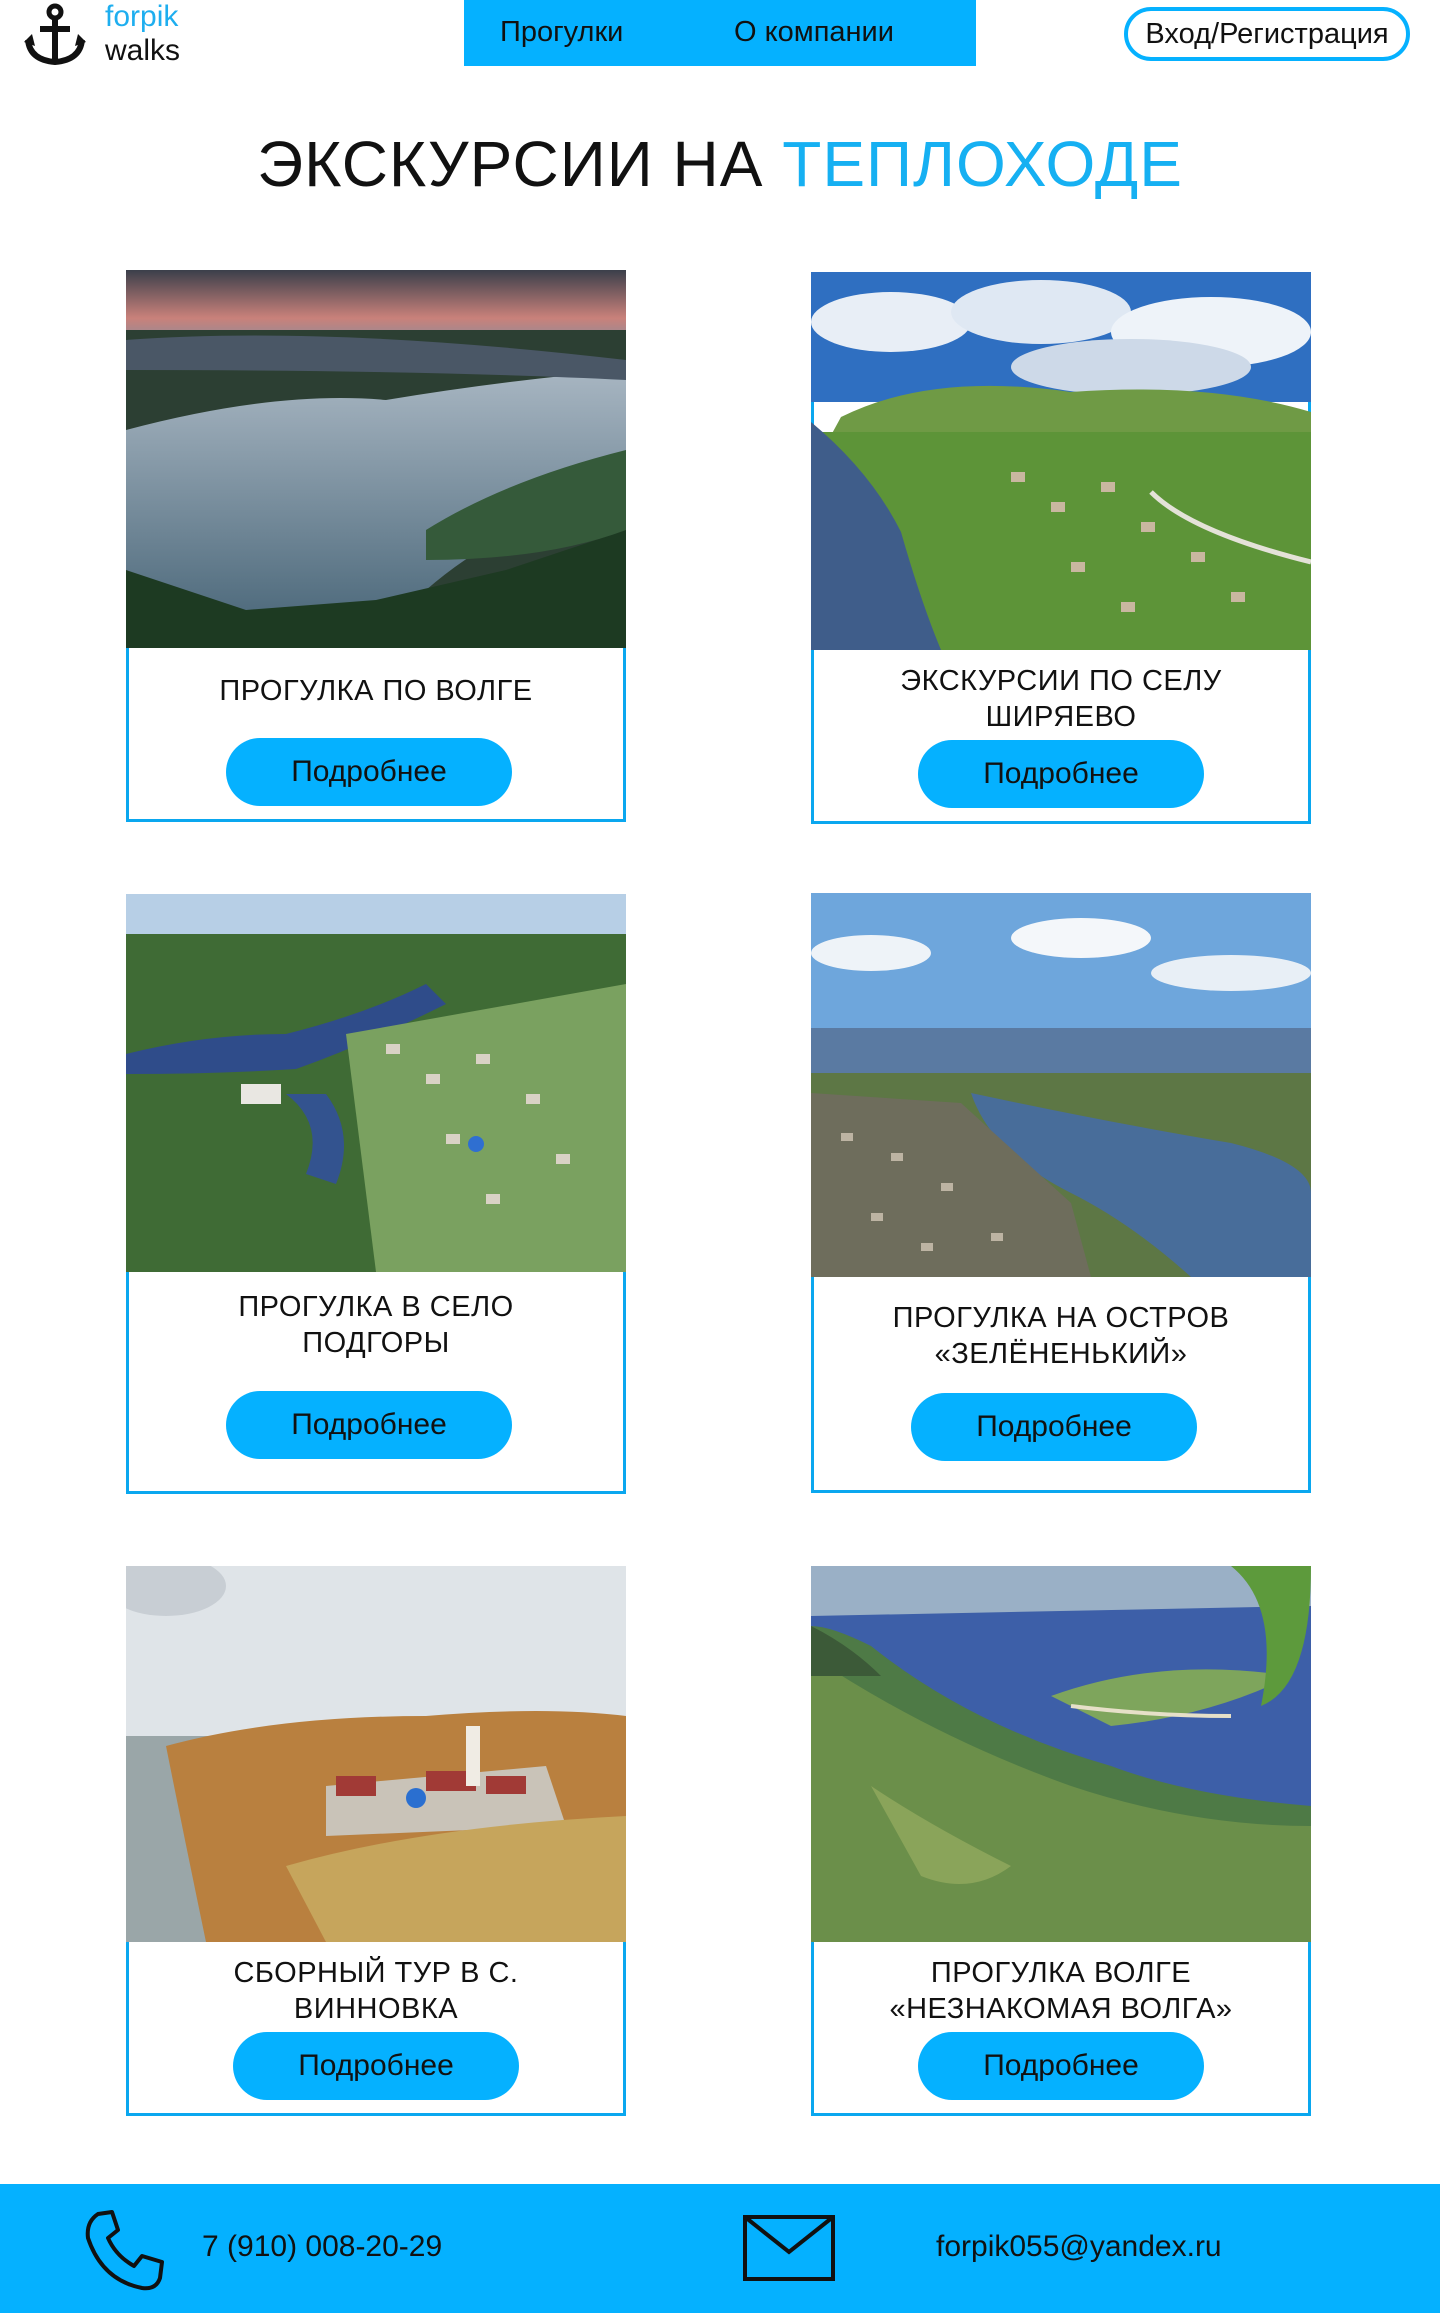  I want to click on tour-card: ЭКСКУРСИИ ПО СЕЛУ ШИРЯЕВО Подробнее, so click(1061, 548).